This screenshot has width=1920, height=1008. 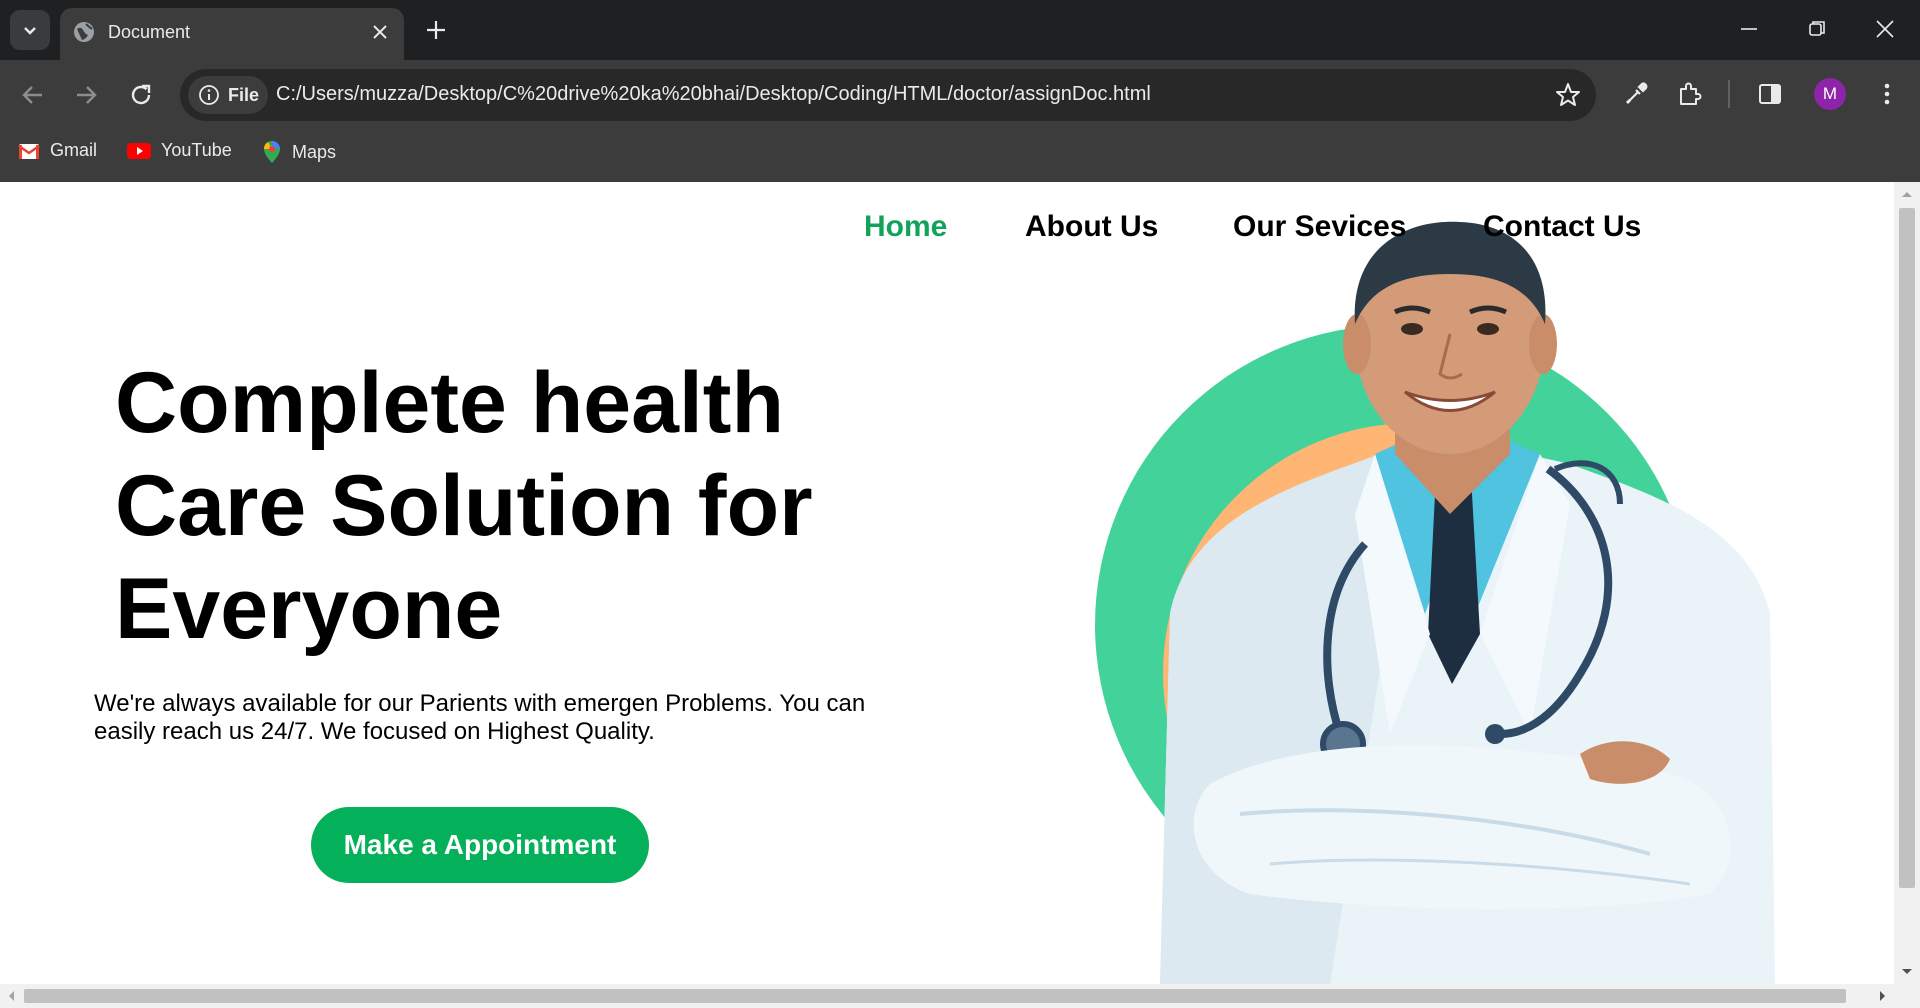 I want to click on nav-contact: Contact Us, so click(x=1562, y=227).